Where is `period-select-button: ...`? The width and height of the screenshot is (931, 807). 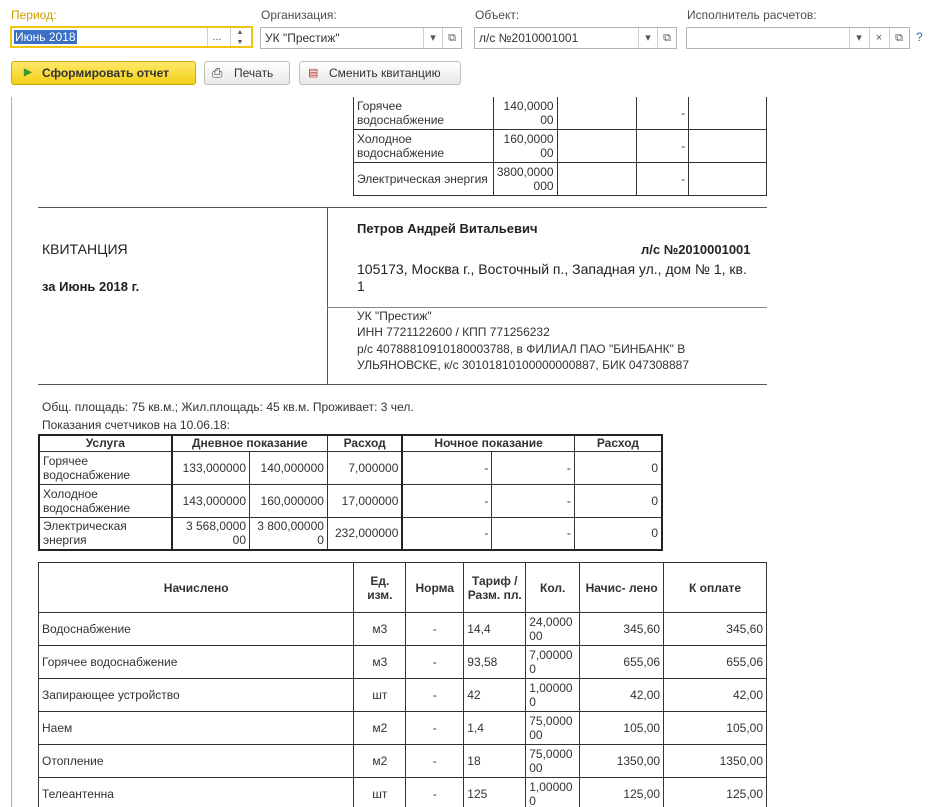 period-select-button: ... is located at coordinates (216, 37).